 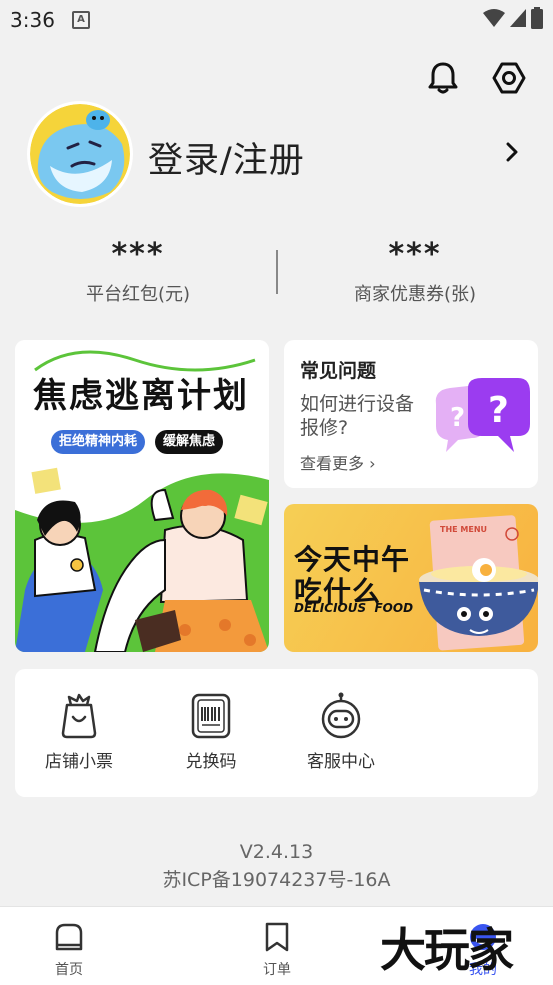 What do you see at coordinates (69, 970) in the screenshot?
I see `tab-label: 首页` at bounding box center [69, 970].